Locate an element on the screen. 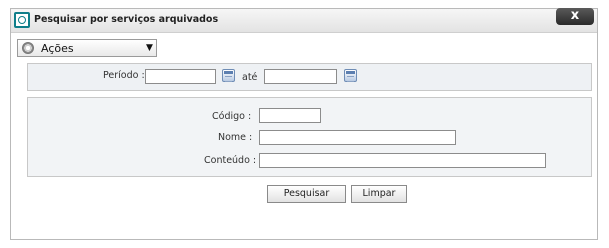 This screenshot has width=609, height=248. period-label: Período : is located at coordinates (124, 75).